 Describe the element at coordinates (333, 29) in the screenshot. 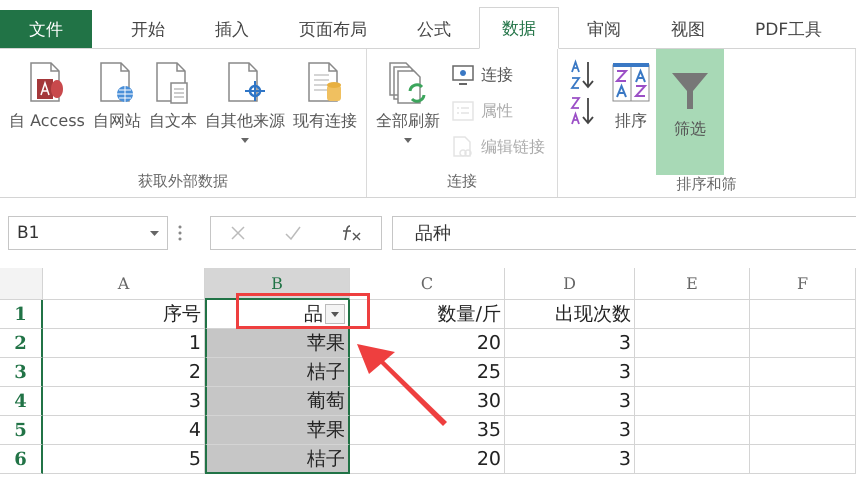

I see `ribbon-tab: 页面布局` at that location.